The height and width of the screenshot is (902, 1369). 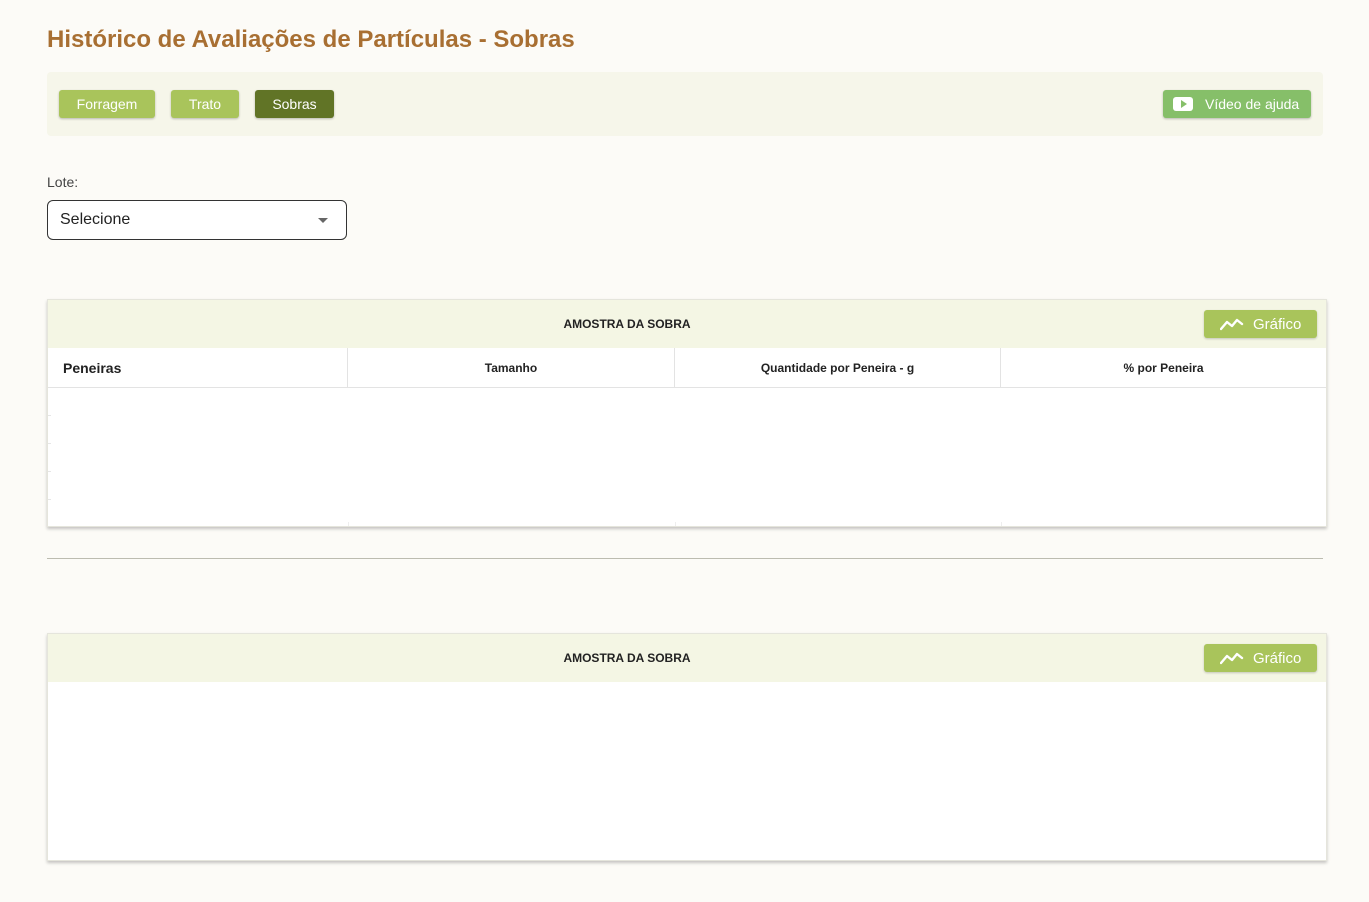 I want to click on table-body, so click(x=687, y=457).